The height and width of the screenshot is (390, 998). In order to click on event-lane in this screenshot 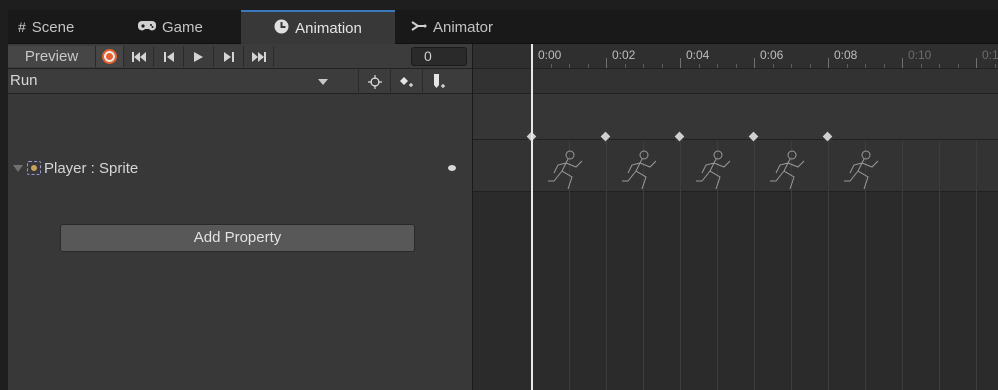, I will do `click(735, 81)`.